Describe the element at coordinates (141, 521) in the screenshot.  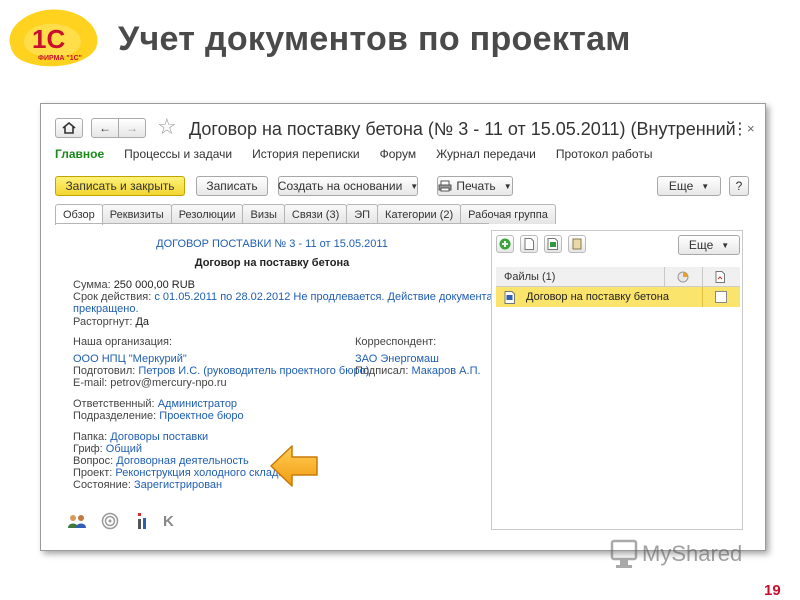
I see `traffic-light-icon` at that location.